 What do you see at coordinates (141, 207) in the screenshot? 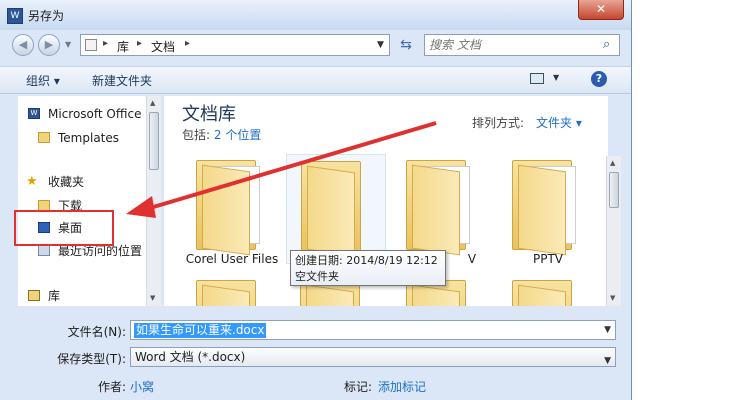
I see `annotation-arrow-head` at bounding box center [141, 207].